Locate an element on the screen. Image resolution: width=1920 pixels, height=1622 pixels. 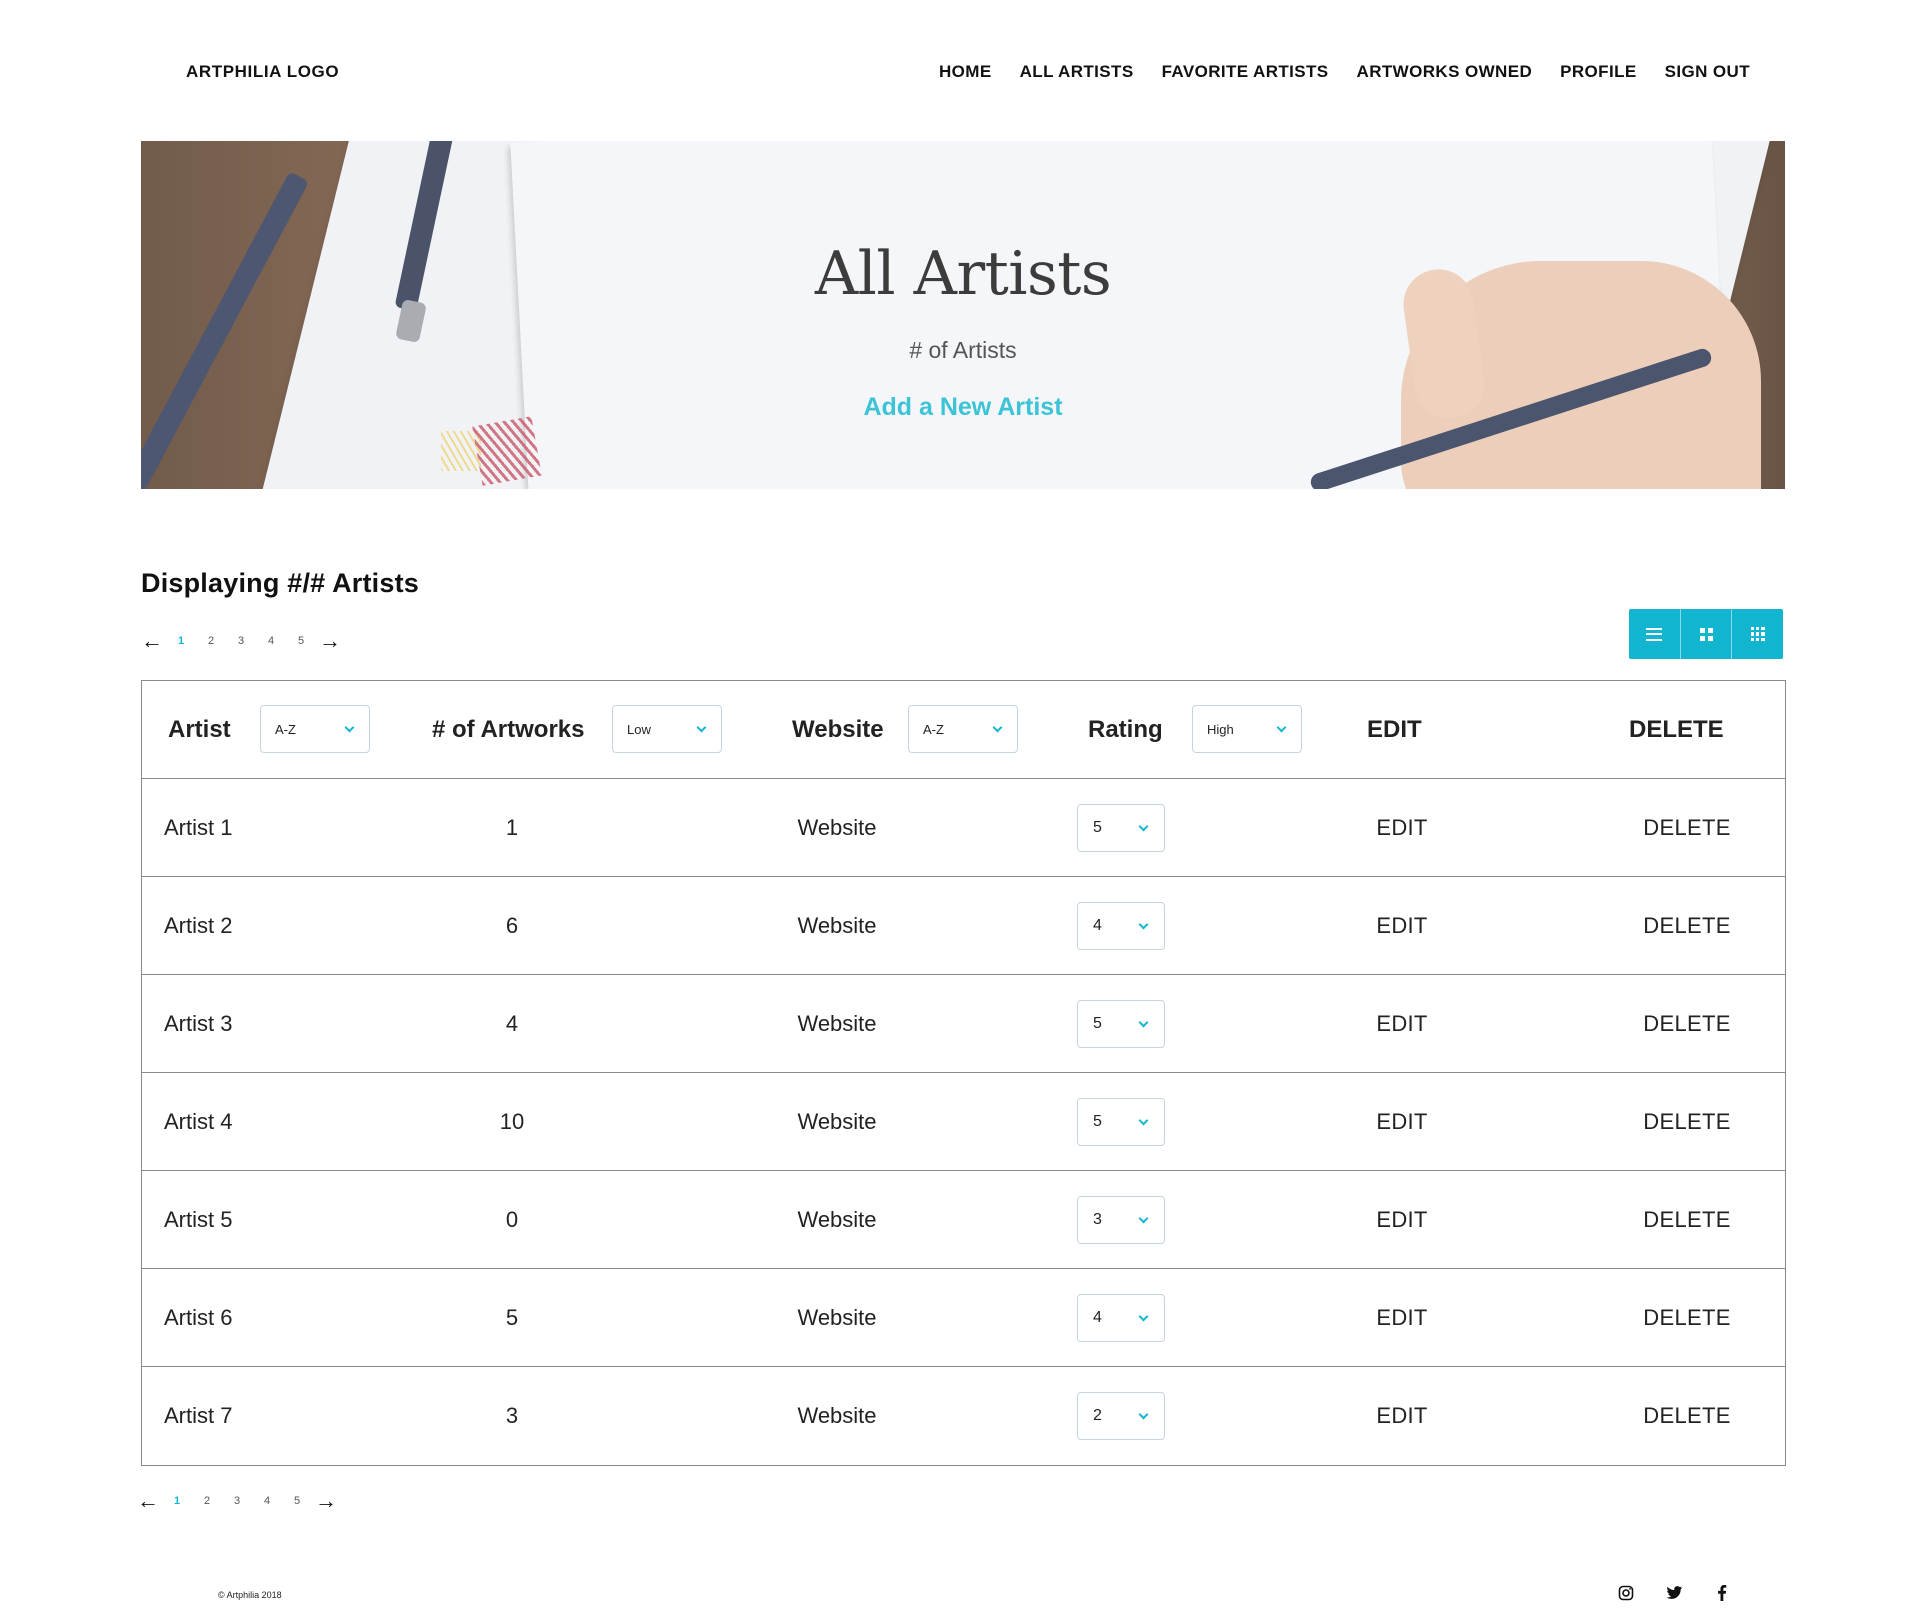
rating-value: 2 is located at coordinates (1097, 1415).